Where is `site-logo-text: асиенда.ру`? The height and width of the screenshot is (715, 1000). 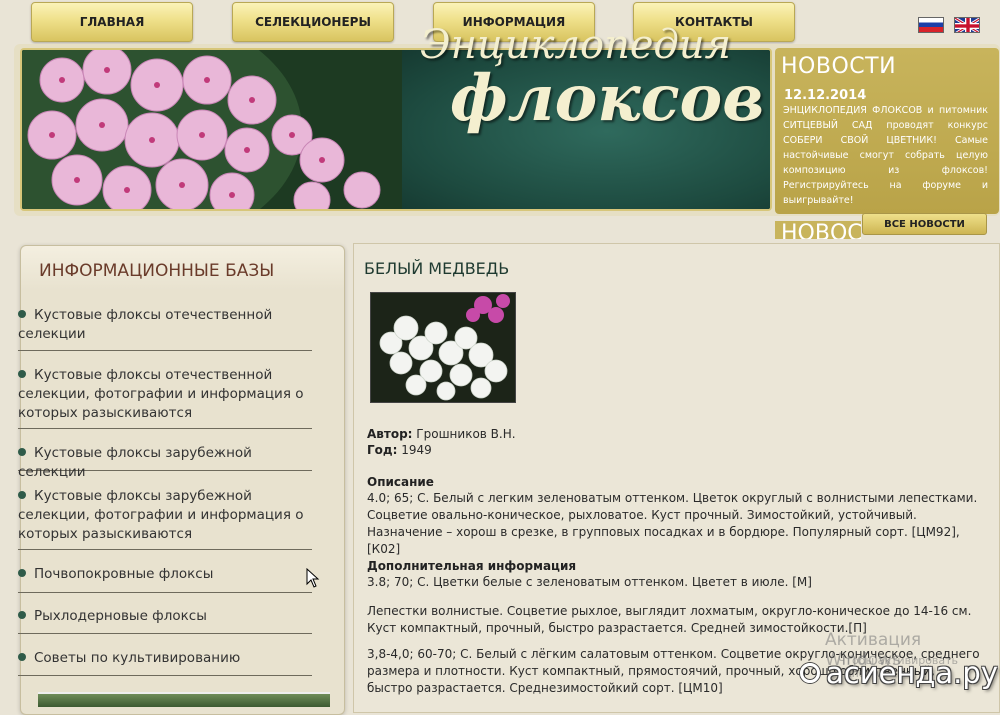 site-logo-text: асиенда.ру is located at coordinates (912, 673).